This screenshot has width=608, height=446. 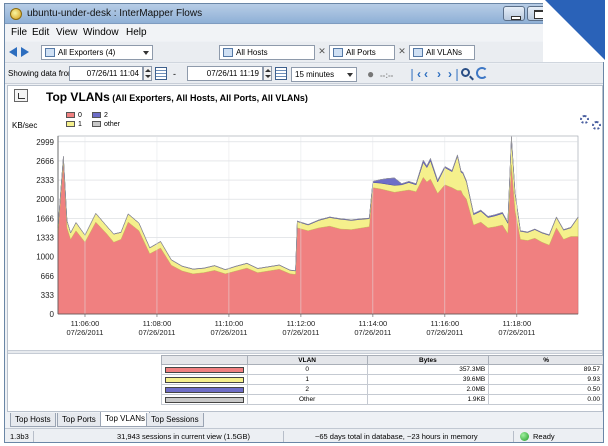 What do you see at coordinates (315, 74) in the screenshot?
I see `interval-value: 15 minutes` at bounding box center [315, 74].